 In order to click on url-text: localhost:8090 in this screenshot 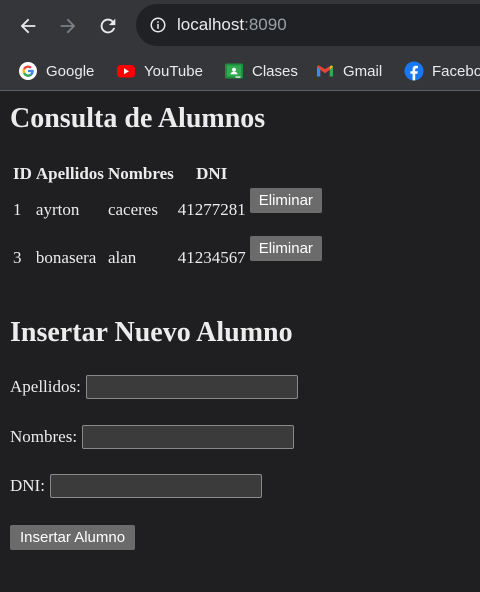, I will do `click(232, 25)`.